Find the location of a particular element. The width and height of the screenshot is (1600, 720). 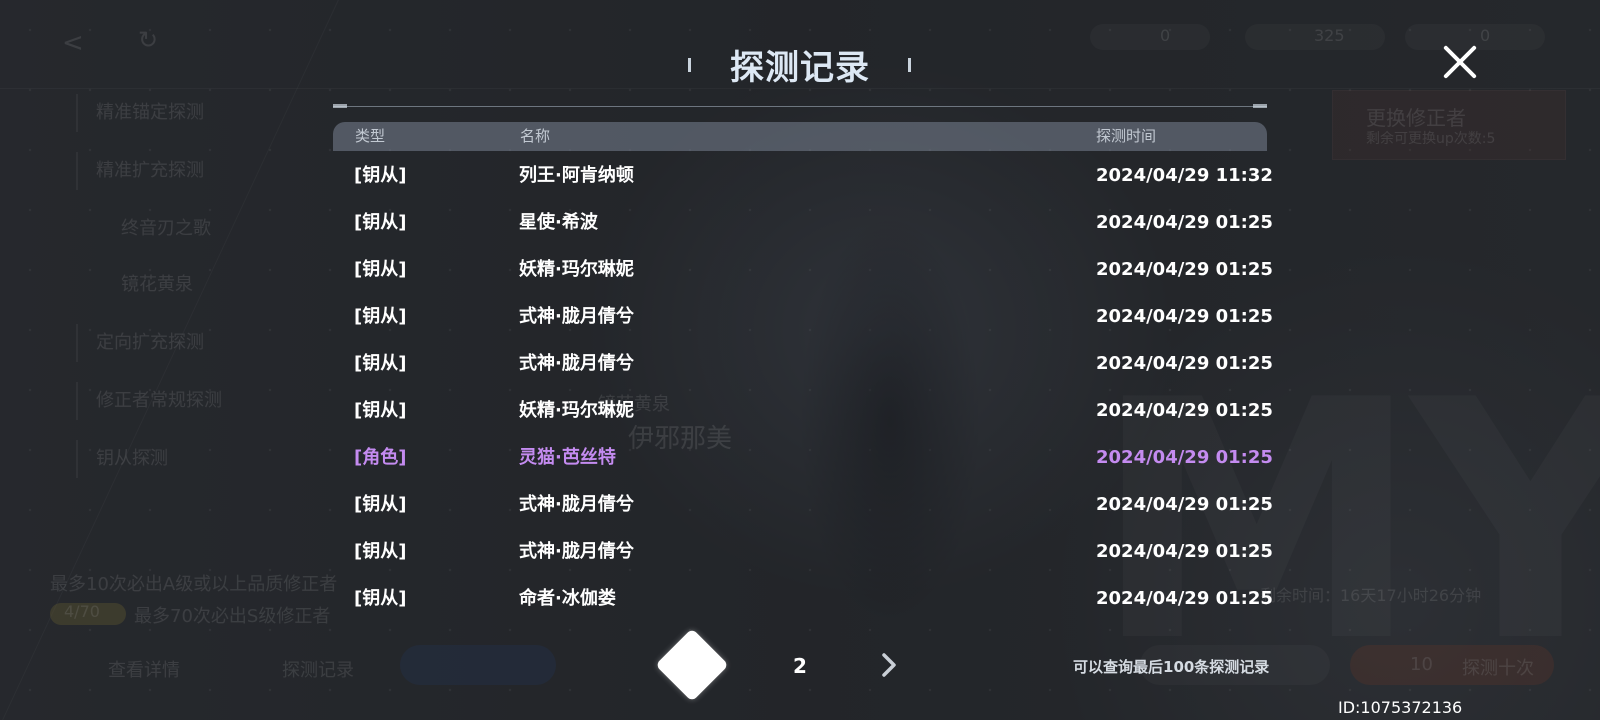

column-header-time: 探测时间 is located at coordinates (1126, 136).